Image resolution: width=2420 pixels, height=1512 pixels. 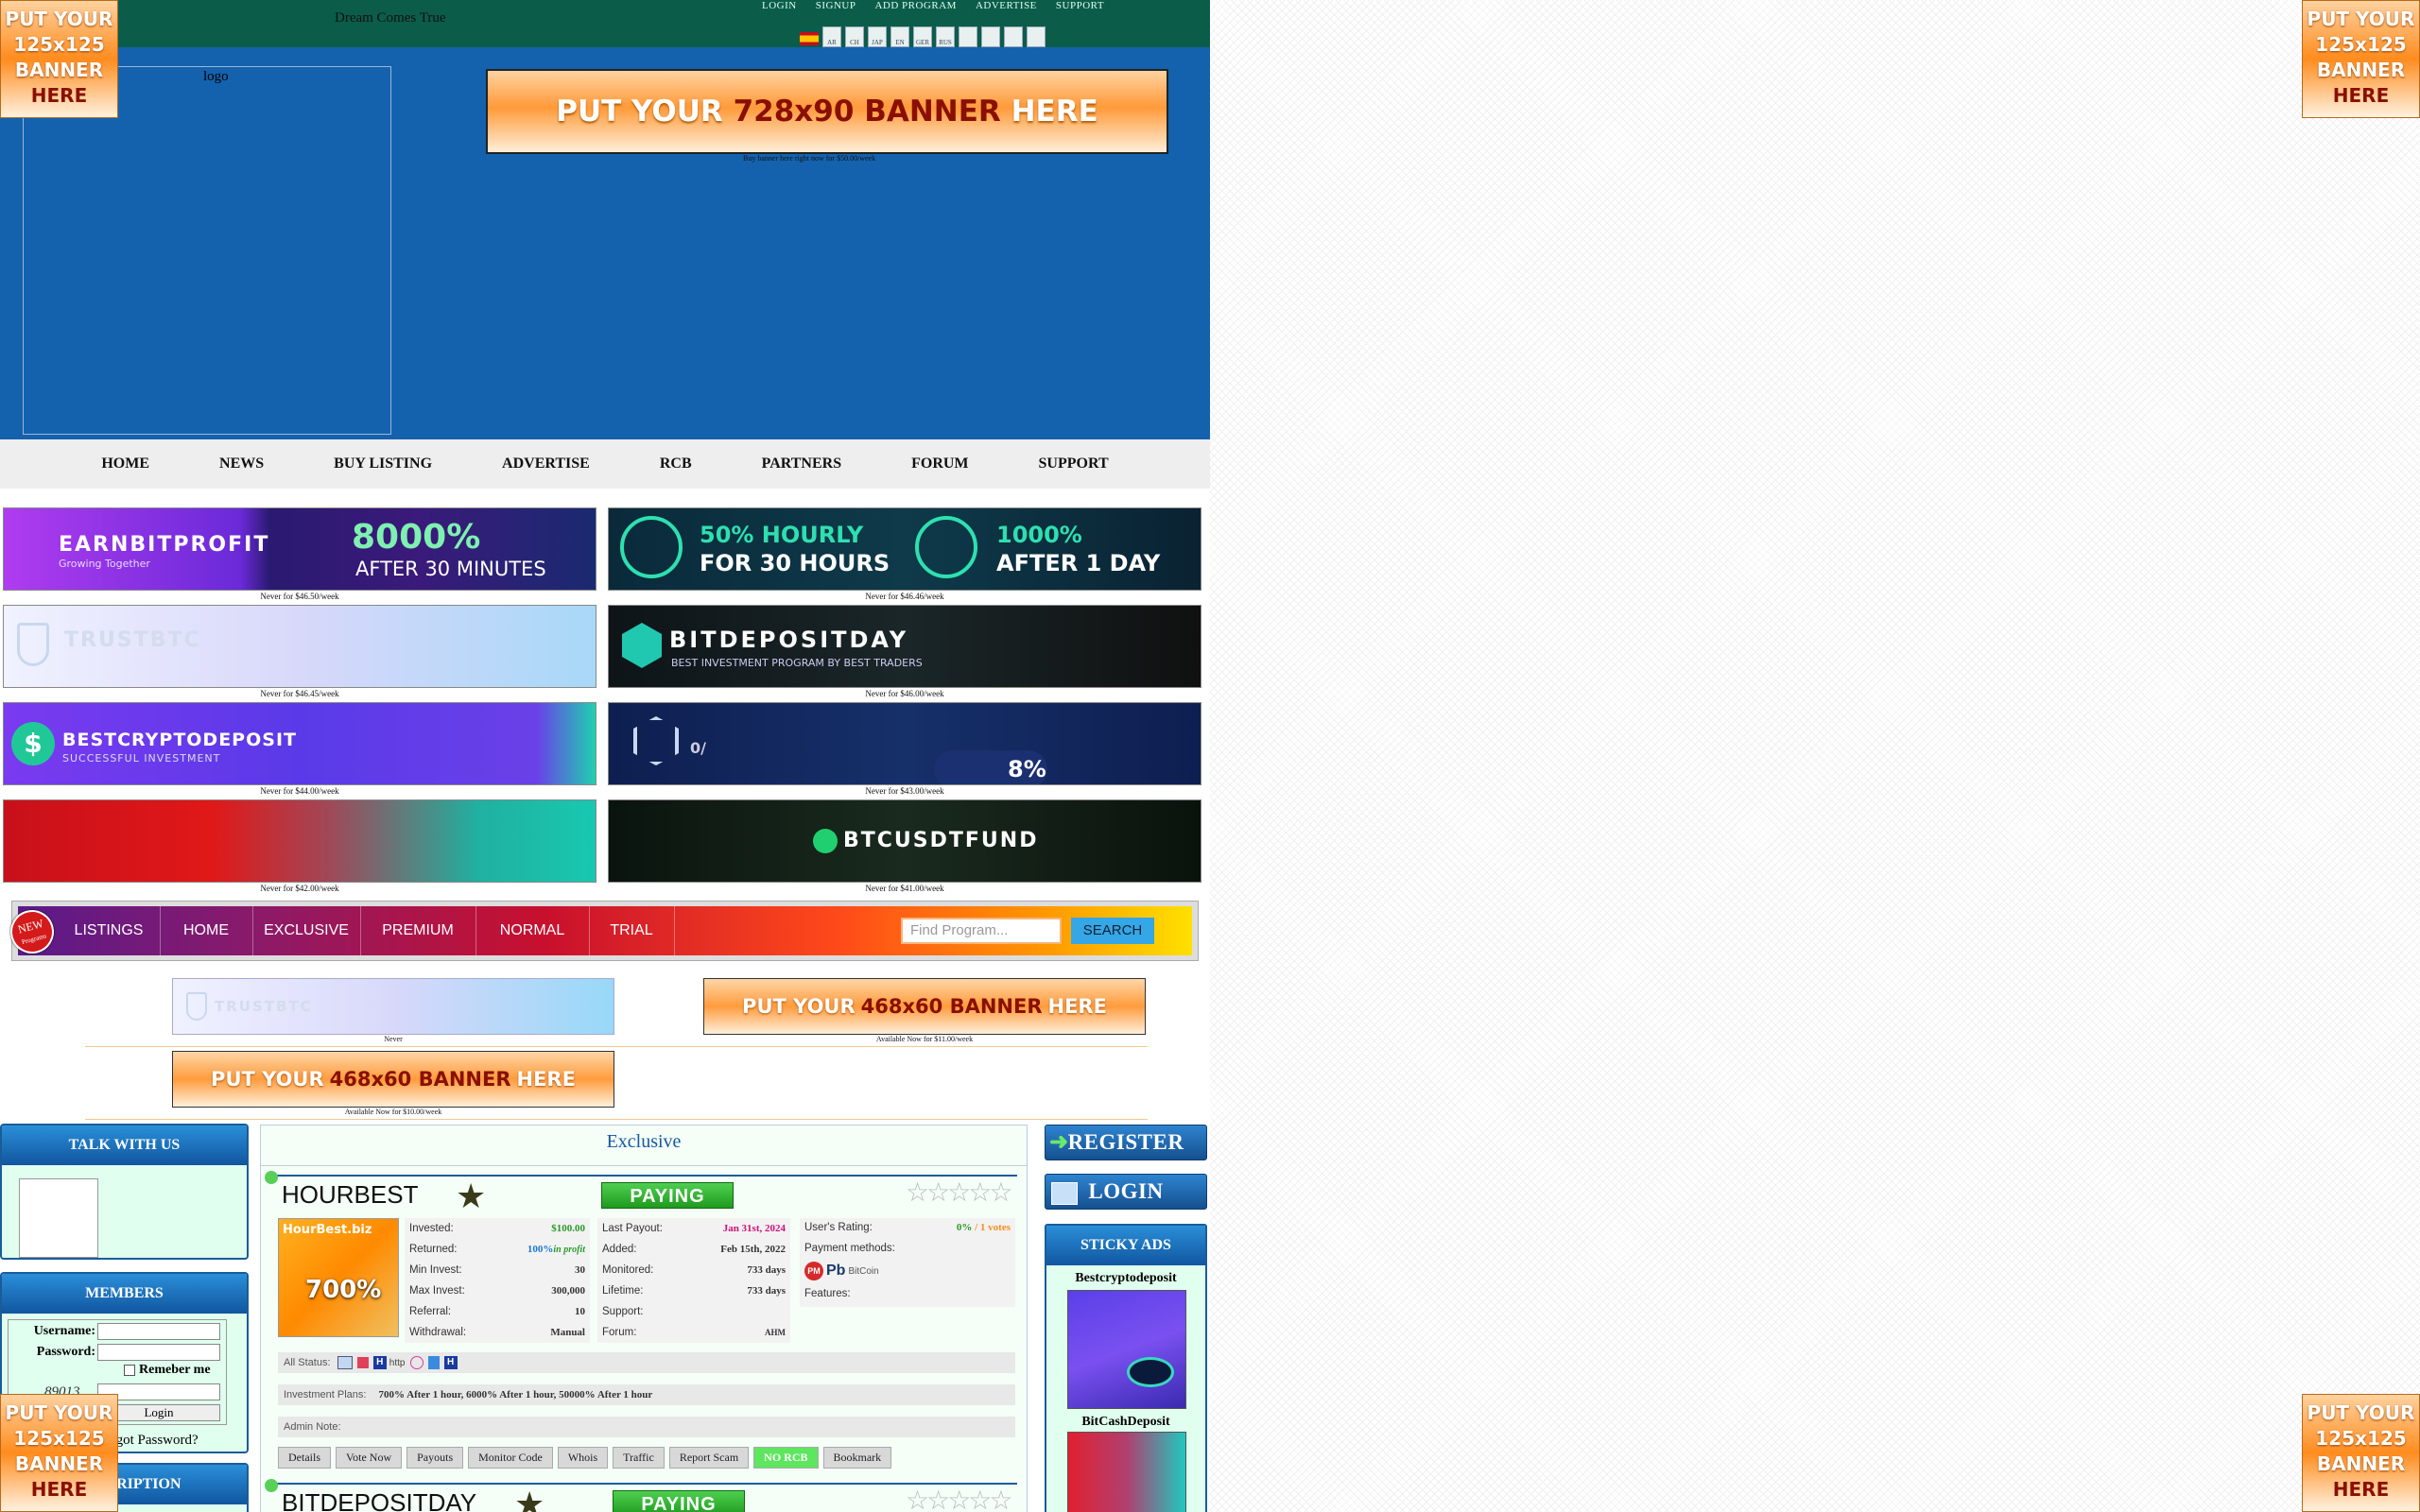 I want to click on login-side-button: LOGIN, so click(x=1126, y=1192).